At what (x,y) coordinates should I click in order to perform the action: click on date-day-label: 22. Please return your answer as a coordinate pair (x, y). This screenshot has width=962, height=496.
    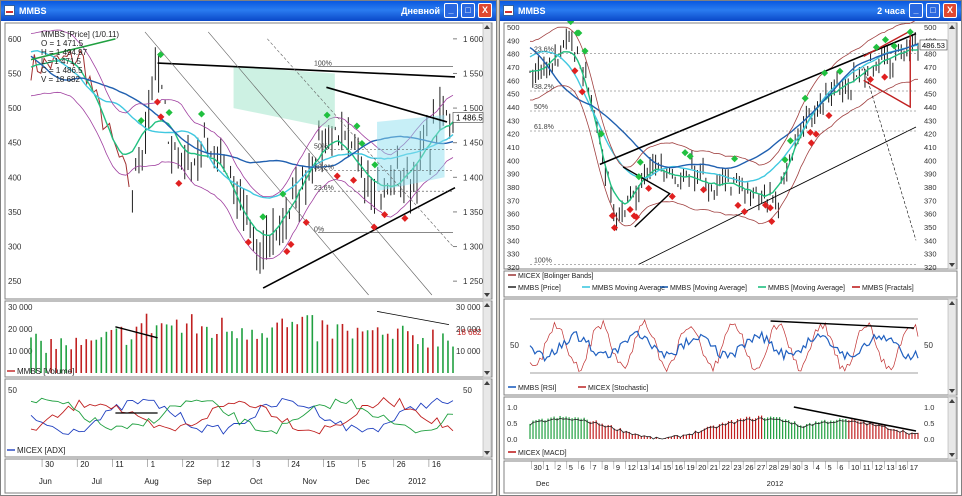
    Looking at the image, I should click on (726, 467).